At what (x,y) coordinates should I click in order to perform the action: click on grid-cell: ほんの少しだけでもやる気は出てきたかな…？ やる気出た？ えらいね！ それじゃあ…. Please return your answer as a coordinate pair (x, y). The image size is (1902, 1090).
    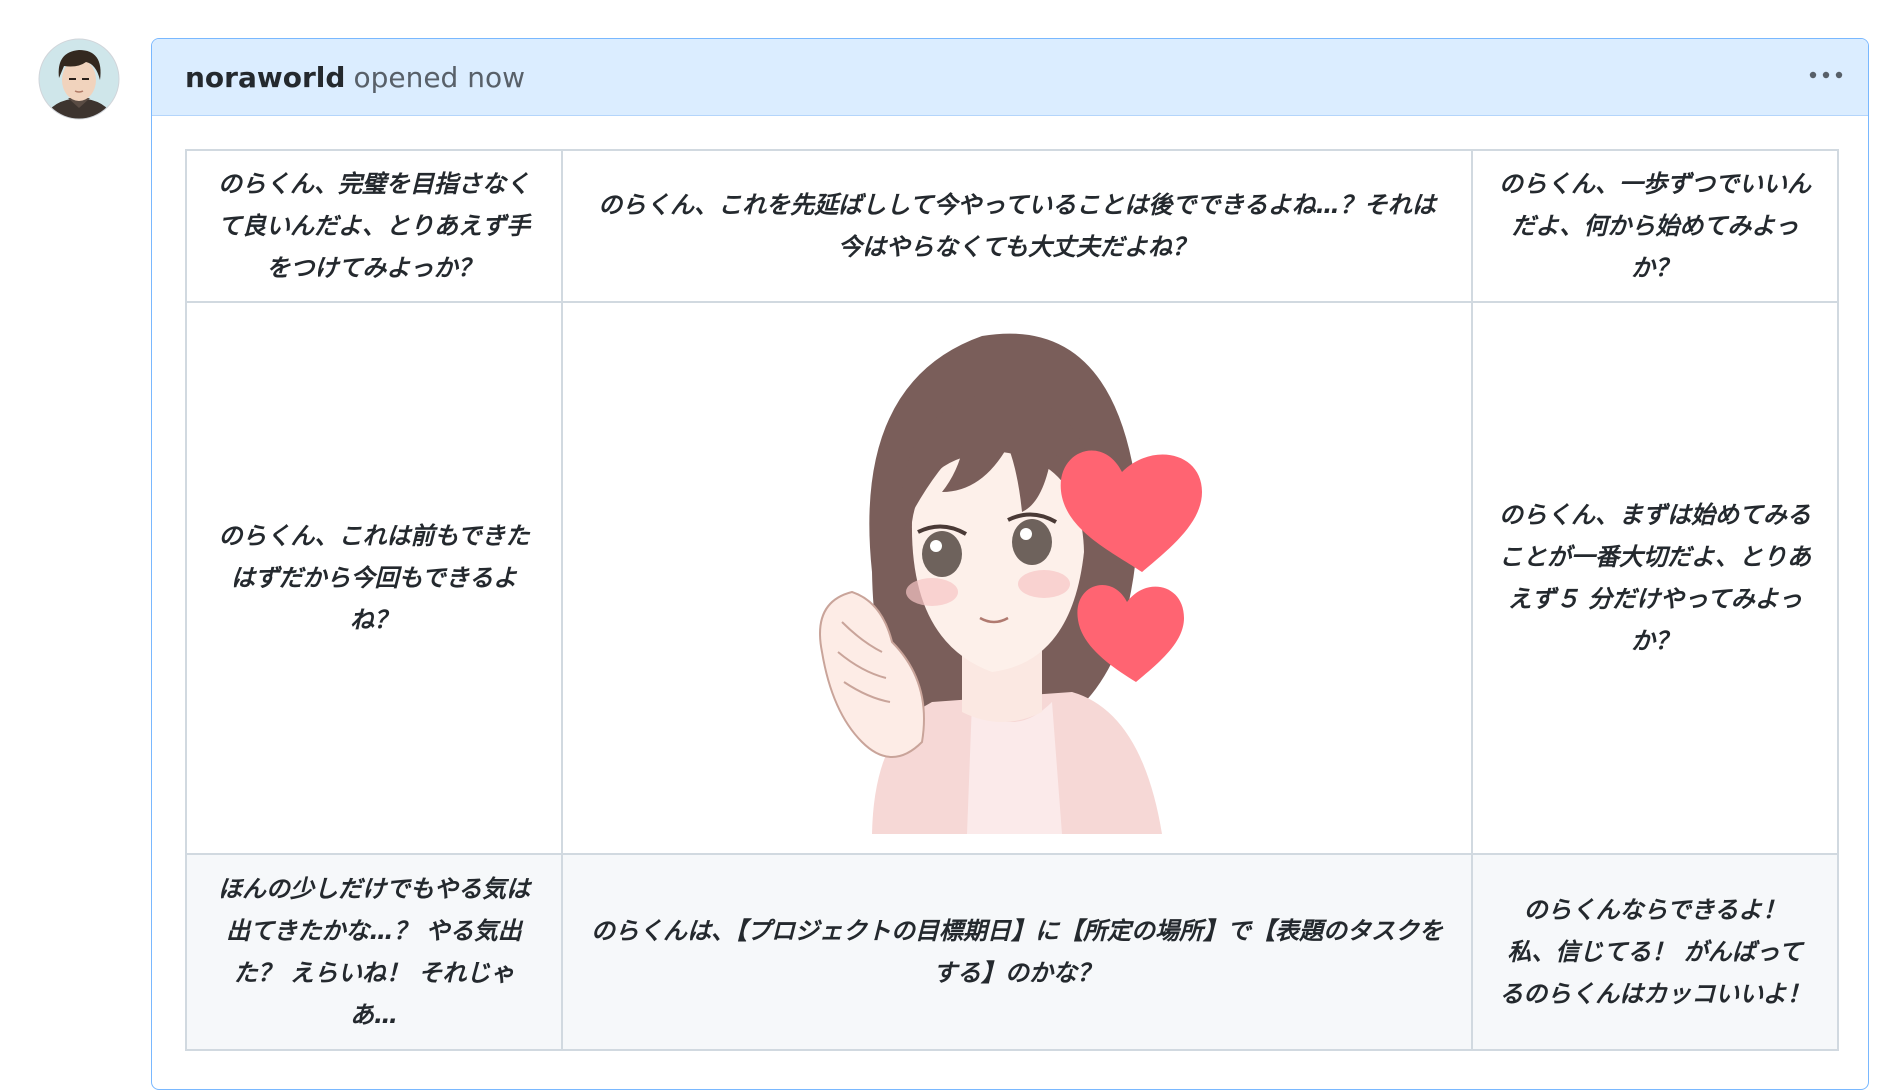
    Looking at the image, I should click on (374, 952).